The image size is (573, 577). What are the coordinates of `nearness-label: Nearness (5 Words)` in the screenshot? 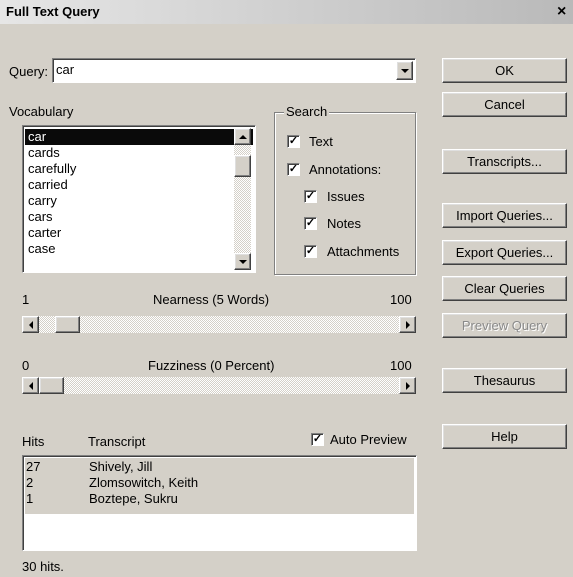 It's located at (211, 299).